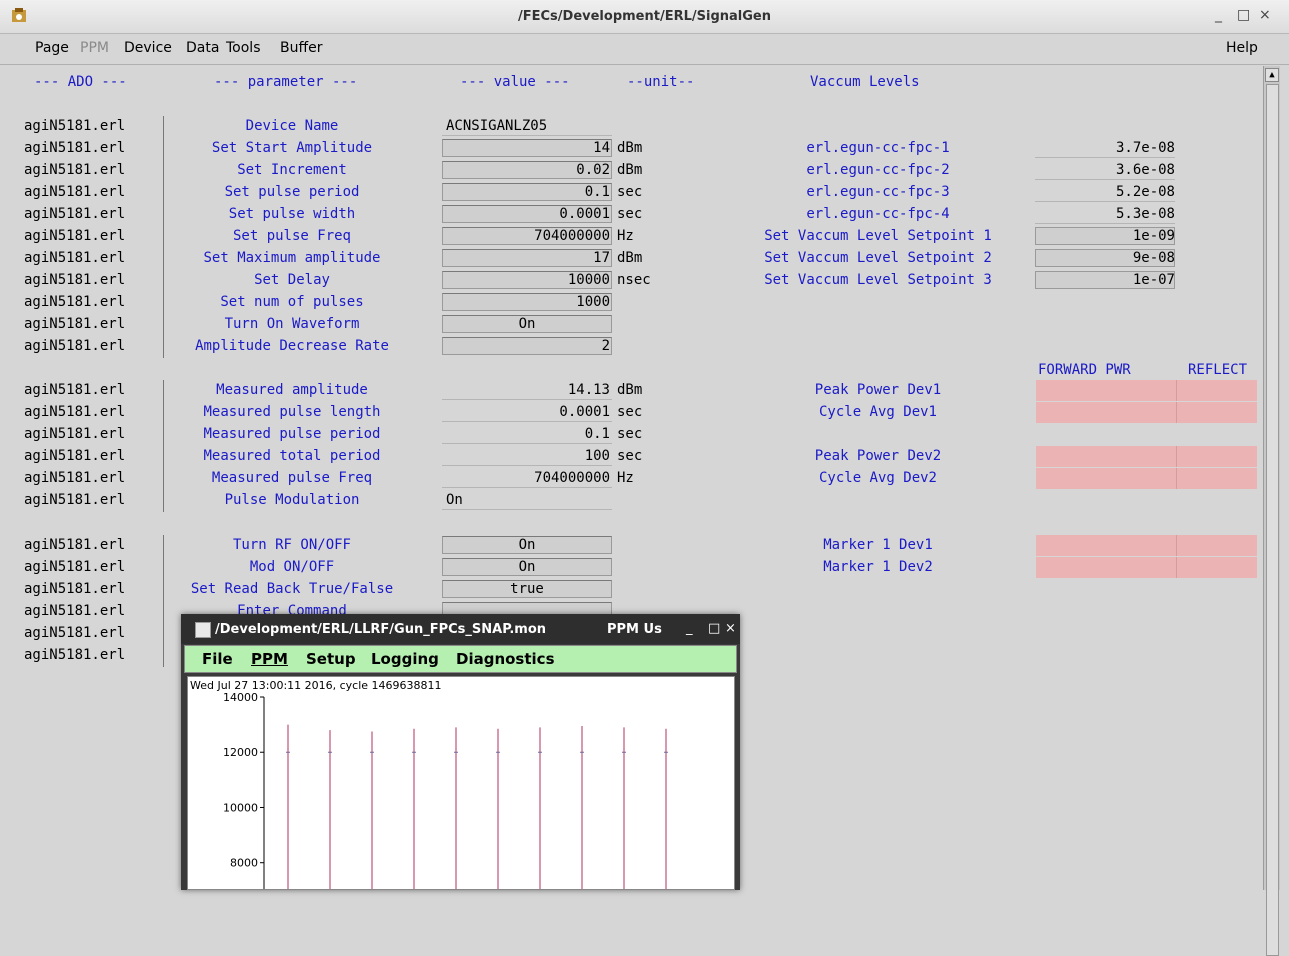  I want to click on param-label: Measured pulse length, so click(292, 412).